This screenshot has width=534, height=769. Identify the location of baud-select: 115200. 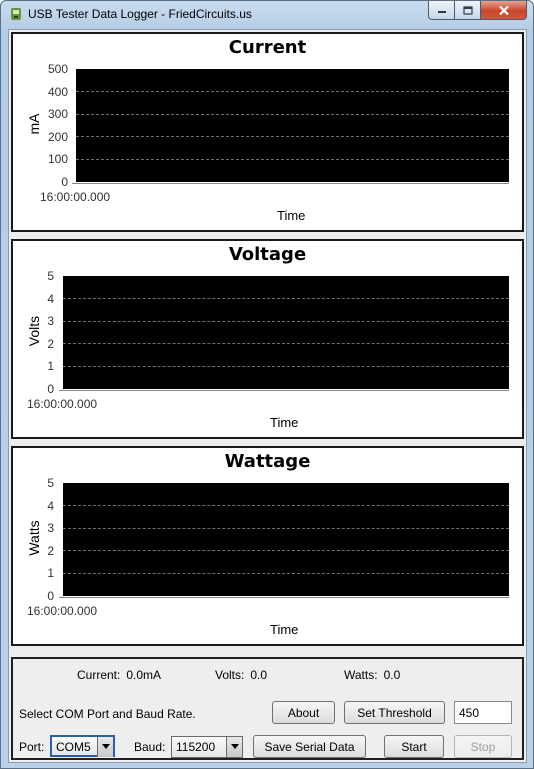
(207, 747).